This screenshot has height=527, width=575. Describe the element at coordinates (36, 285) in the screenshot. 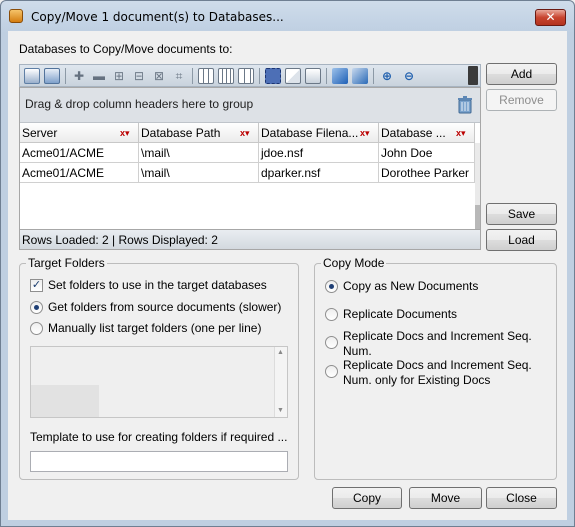

I see `set-folders-checkbox: ✓` at that location.